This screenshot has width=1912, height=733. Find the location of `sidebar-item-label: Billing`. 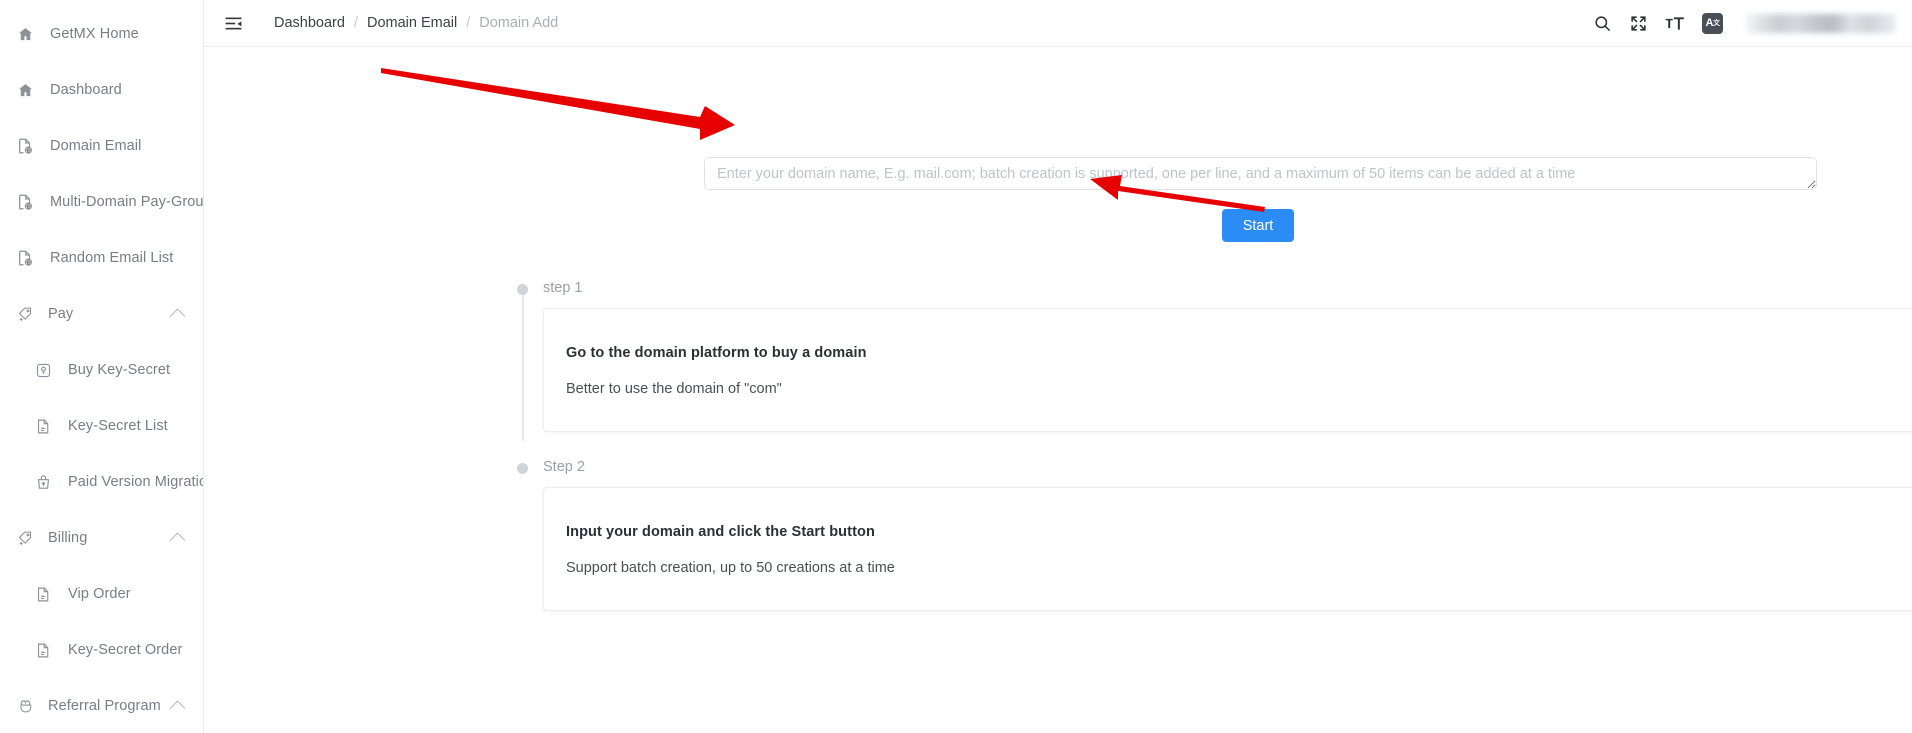

sidebar-item-label: Billing is located at coordinates (68, 538).